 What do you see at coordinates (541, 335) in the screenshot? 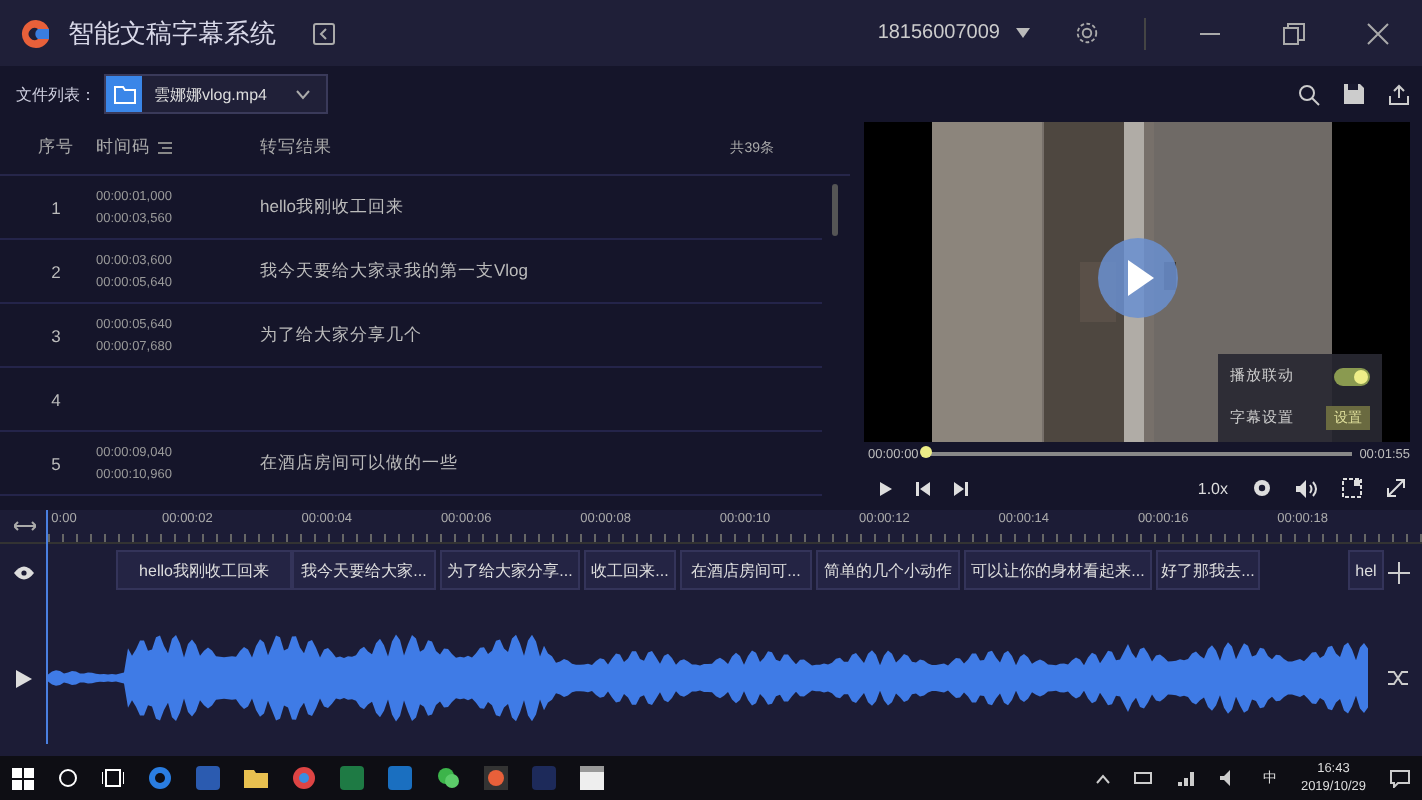
I see `transcript-text: 为了给大家分享几个` at bounding box center [541, 335].